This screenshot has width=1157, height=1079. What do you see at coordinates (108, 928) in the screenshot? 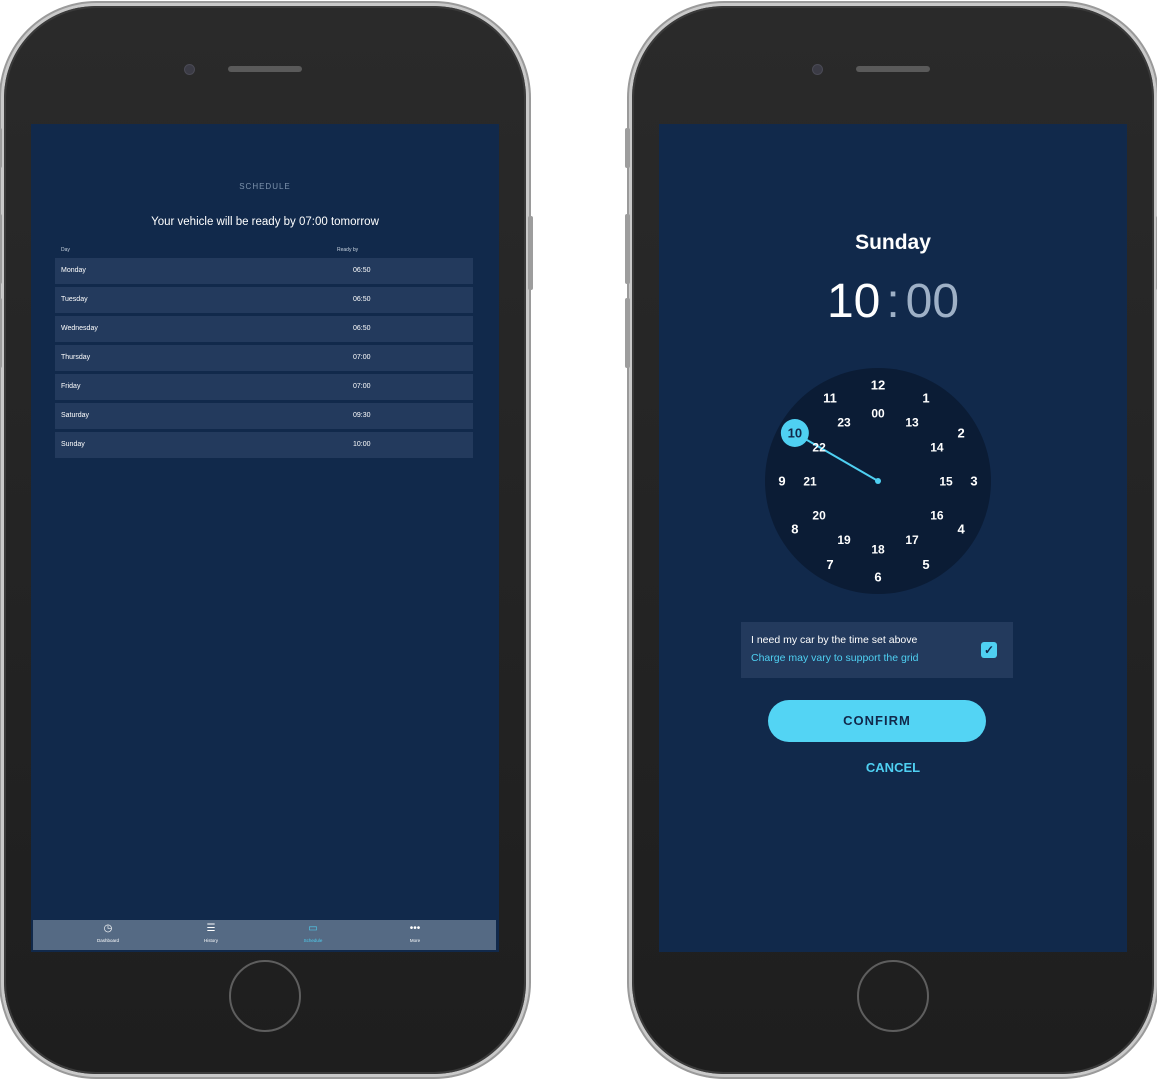
I see `clock-icon: ◷` at bounding box center [108, 928].